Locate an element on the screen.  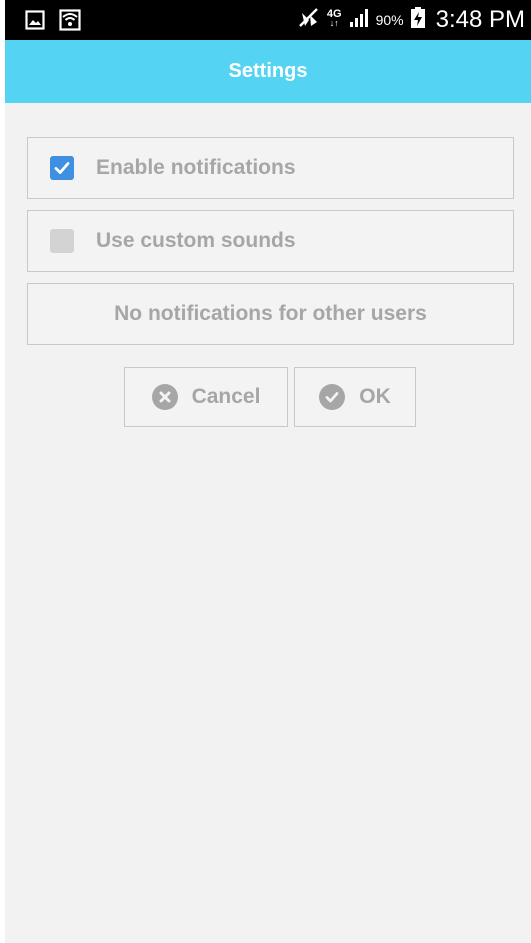
custom-sounds-checkbox is located at coordinates (62, 241).